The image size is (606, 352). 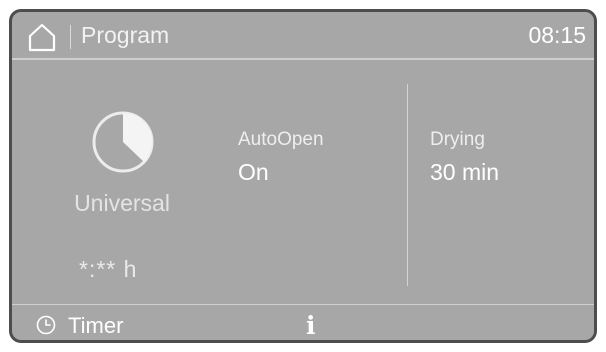 What do you see at coordinates (96, 325) in the screenshot?
I see `timer-label: Timer` at bounding box center [96, 325].